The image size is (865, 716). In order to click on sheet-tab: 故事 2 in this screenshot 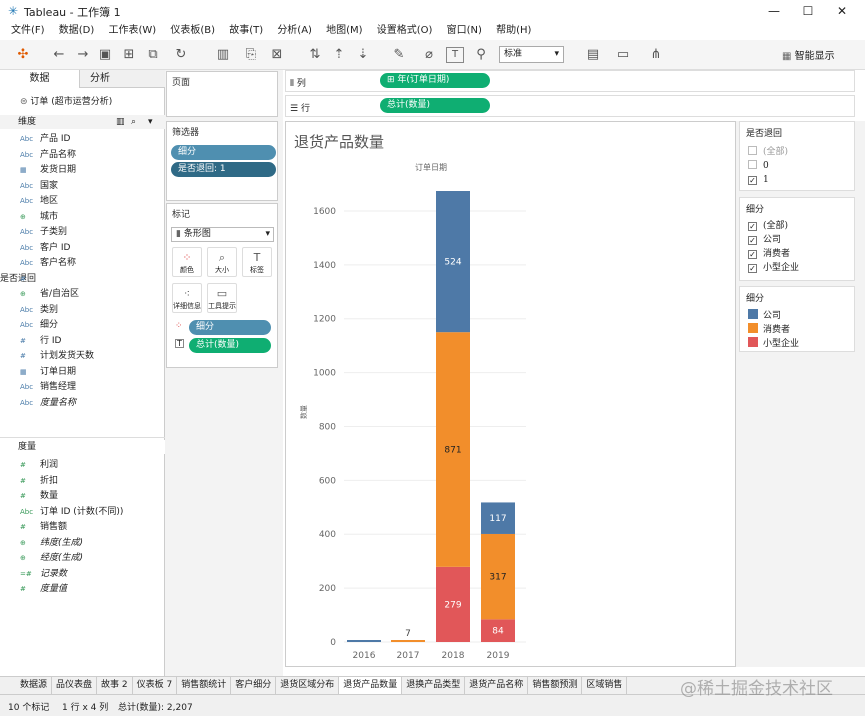, I will do `click(115, 685)`.